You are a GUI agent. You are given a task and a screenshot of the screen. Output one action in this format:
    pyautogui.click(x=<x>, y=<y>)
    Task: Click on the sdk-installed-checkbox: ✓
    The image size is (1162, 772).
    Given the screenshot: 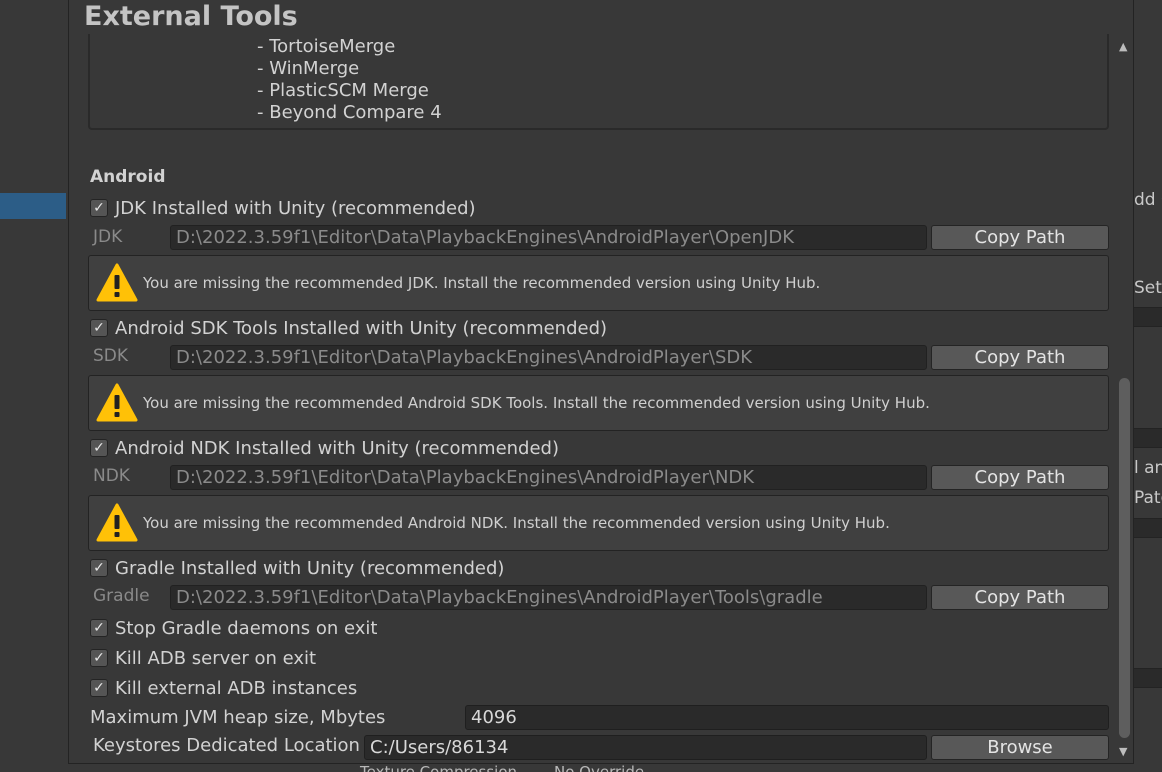 What is the action you would take?
    pyautogui.click(x=99, y=328)
    